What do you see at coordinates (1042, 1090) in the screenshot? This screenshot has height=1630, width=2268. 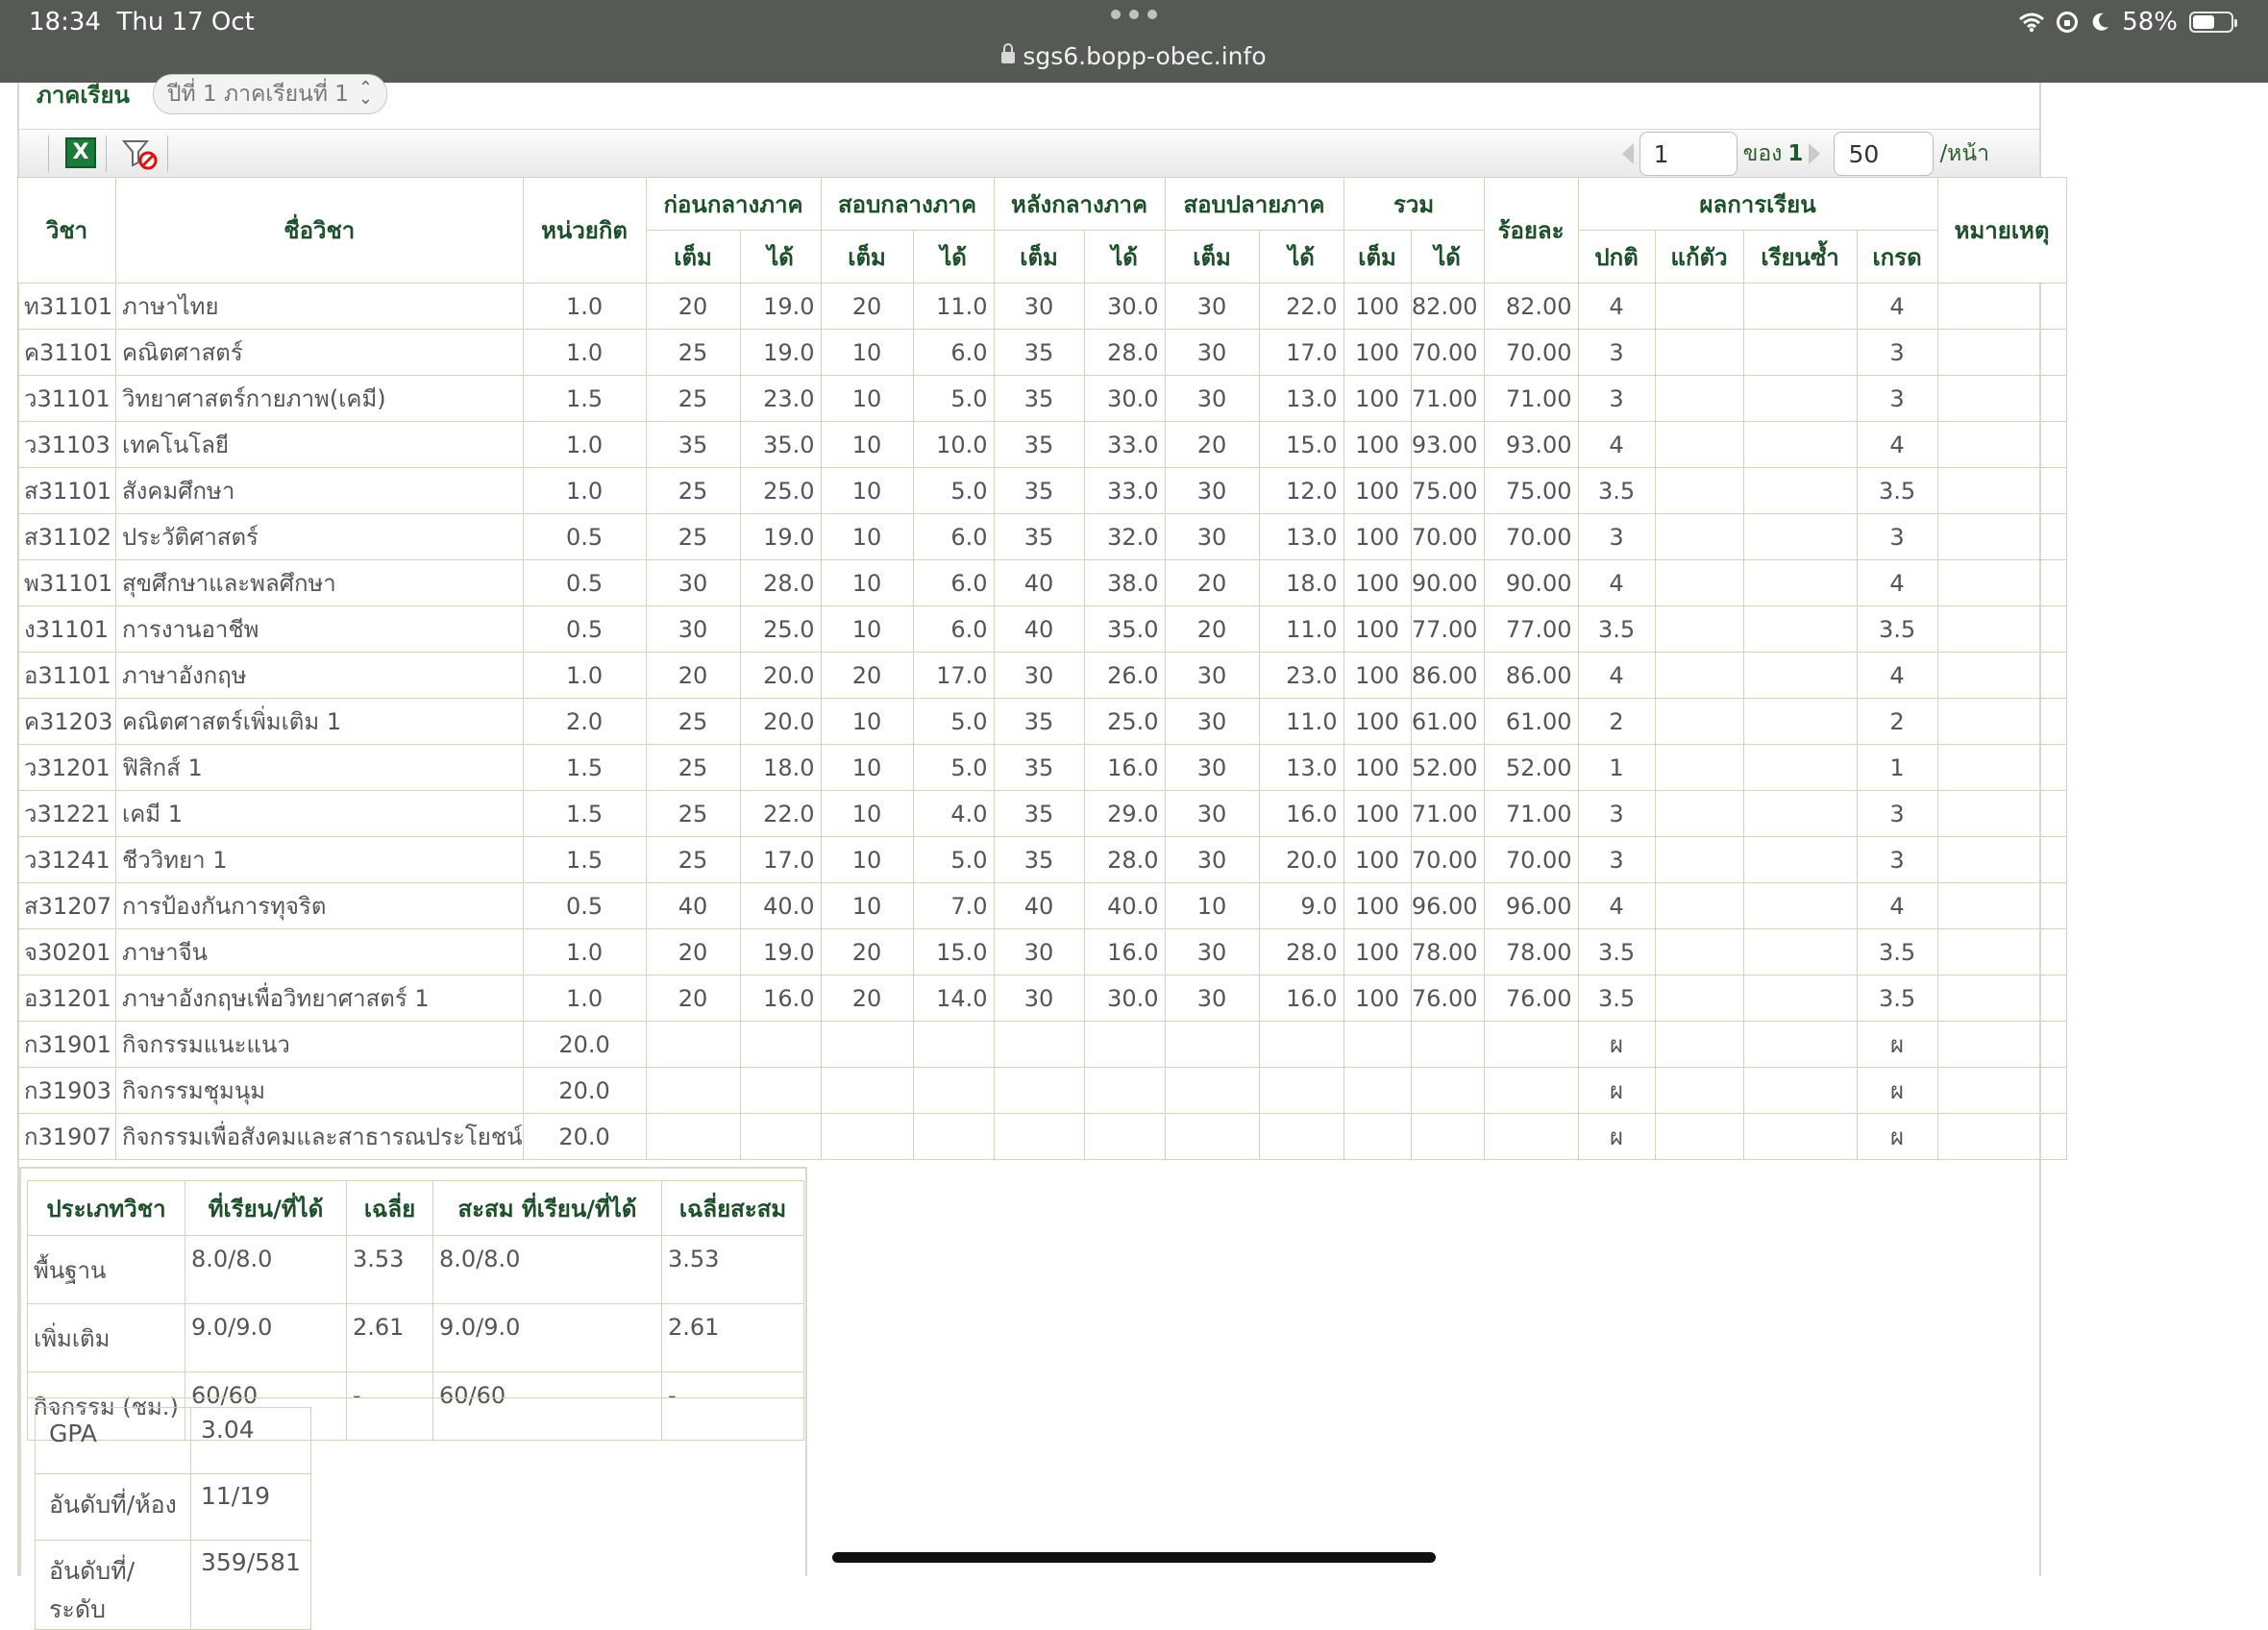 I see `table-row: ก31903 กิจกรรมชุมนุม 20.0 ผ ผ` at bounding box center [1042, 1090].